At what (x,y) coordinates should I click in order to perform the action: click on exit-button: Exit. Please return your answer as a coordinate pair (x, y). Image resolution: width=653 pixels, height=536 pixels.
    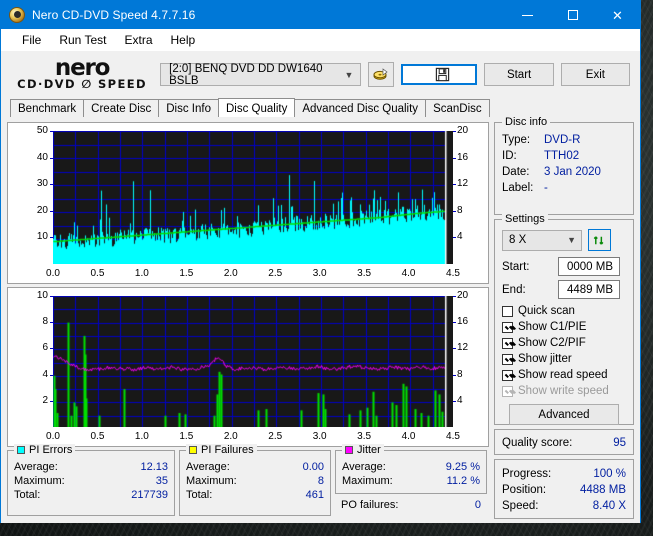
    Looking at the image, I should click on (595, 74).